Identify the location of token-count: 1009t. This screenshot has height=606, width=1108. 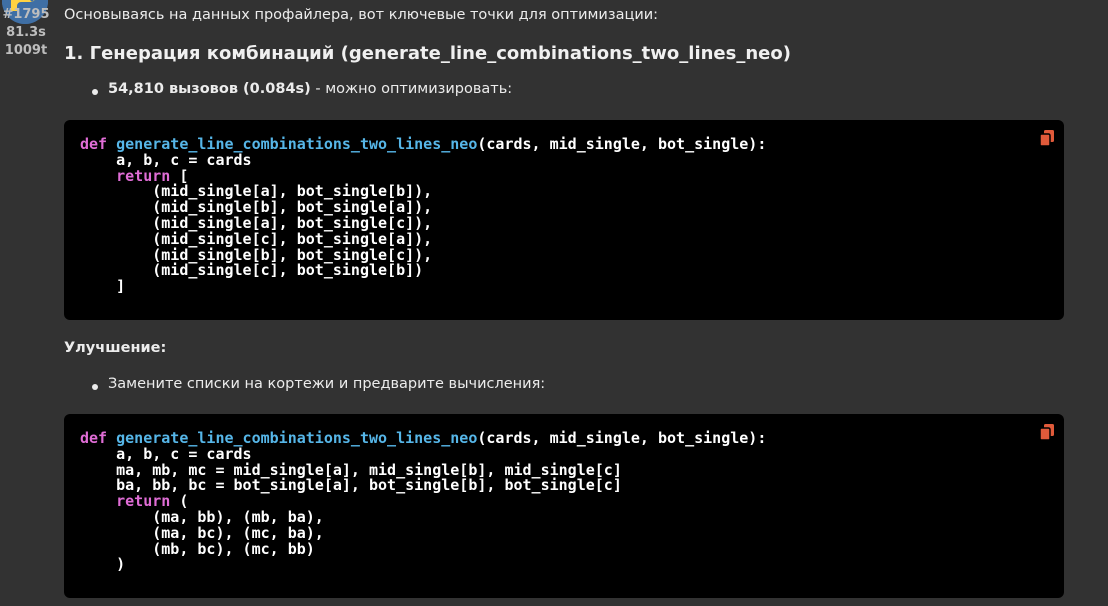
(26, 50).